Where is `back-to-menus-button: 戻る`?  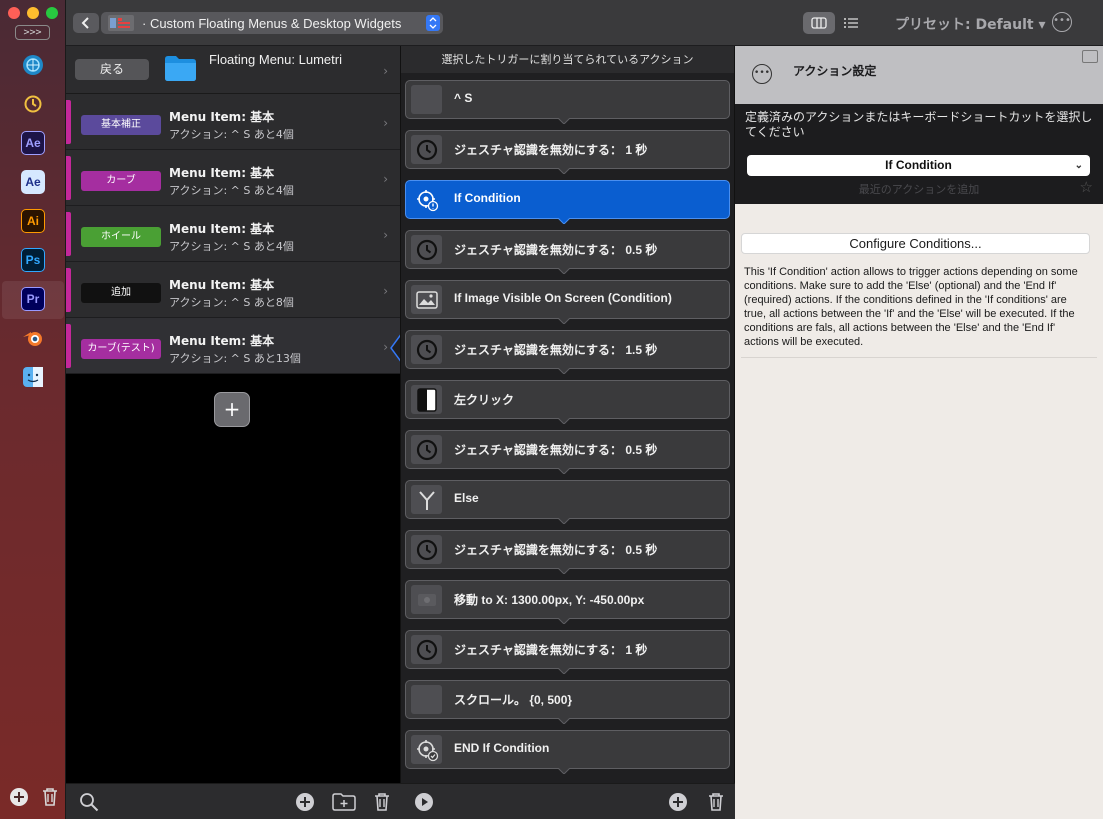 back-to-menus-button: 戻る is located at coordinates (112, 69).